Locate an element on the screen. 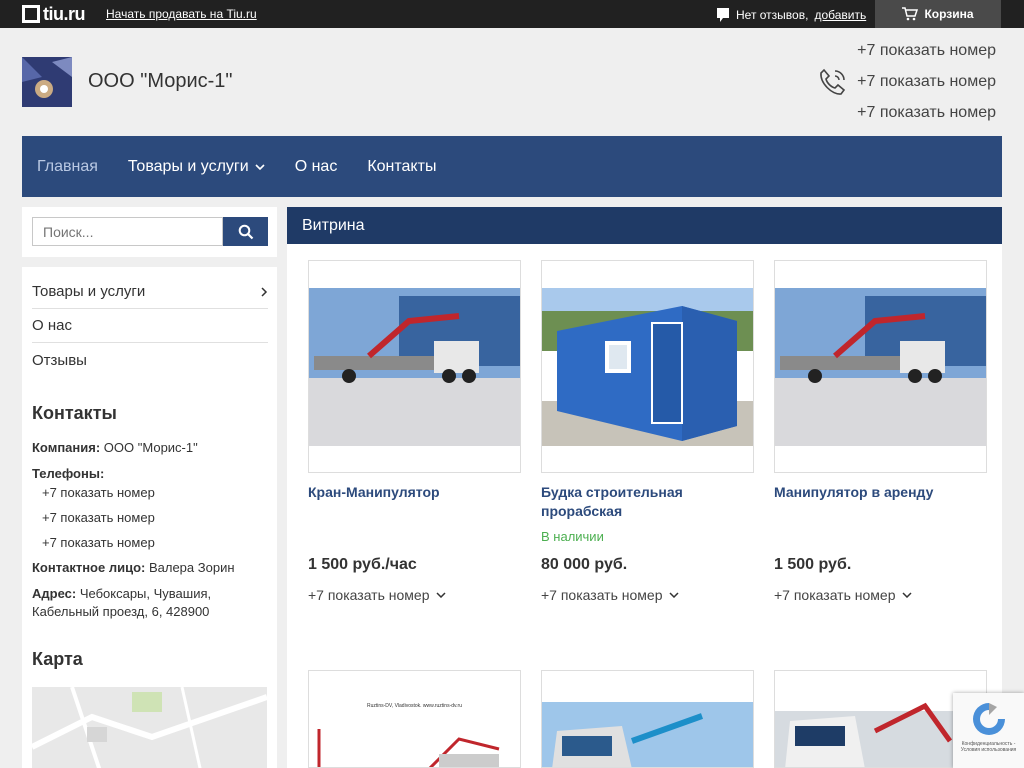  nav-item-home: Главная is located at coordinates (67, 167).